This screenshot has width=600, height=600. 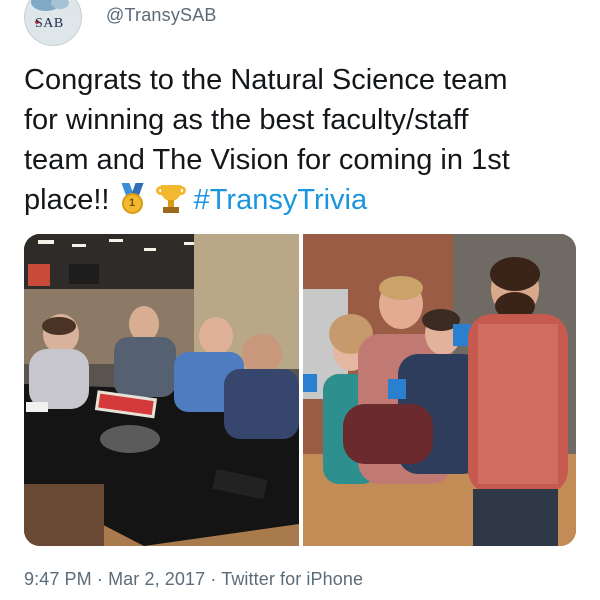 What do you see at coordinates (246, 120) in the screenshot?
I see `tweet-text-line: for winning as the best faculty/staff` at bounding box center [246, 120].